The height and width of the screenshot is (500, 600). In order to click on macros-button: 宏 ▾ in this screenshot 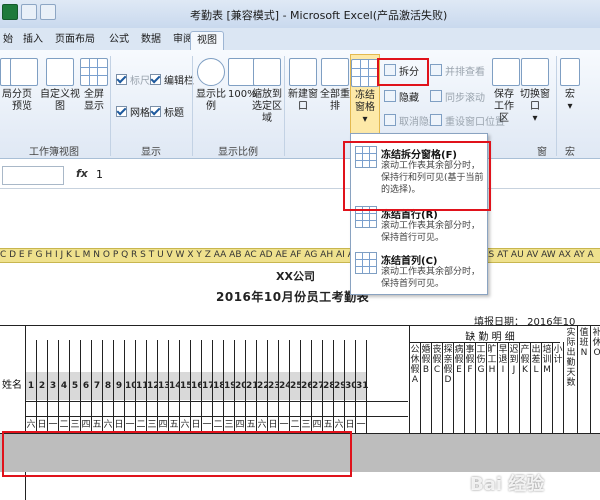, I will do `click(570, 85)`.